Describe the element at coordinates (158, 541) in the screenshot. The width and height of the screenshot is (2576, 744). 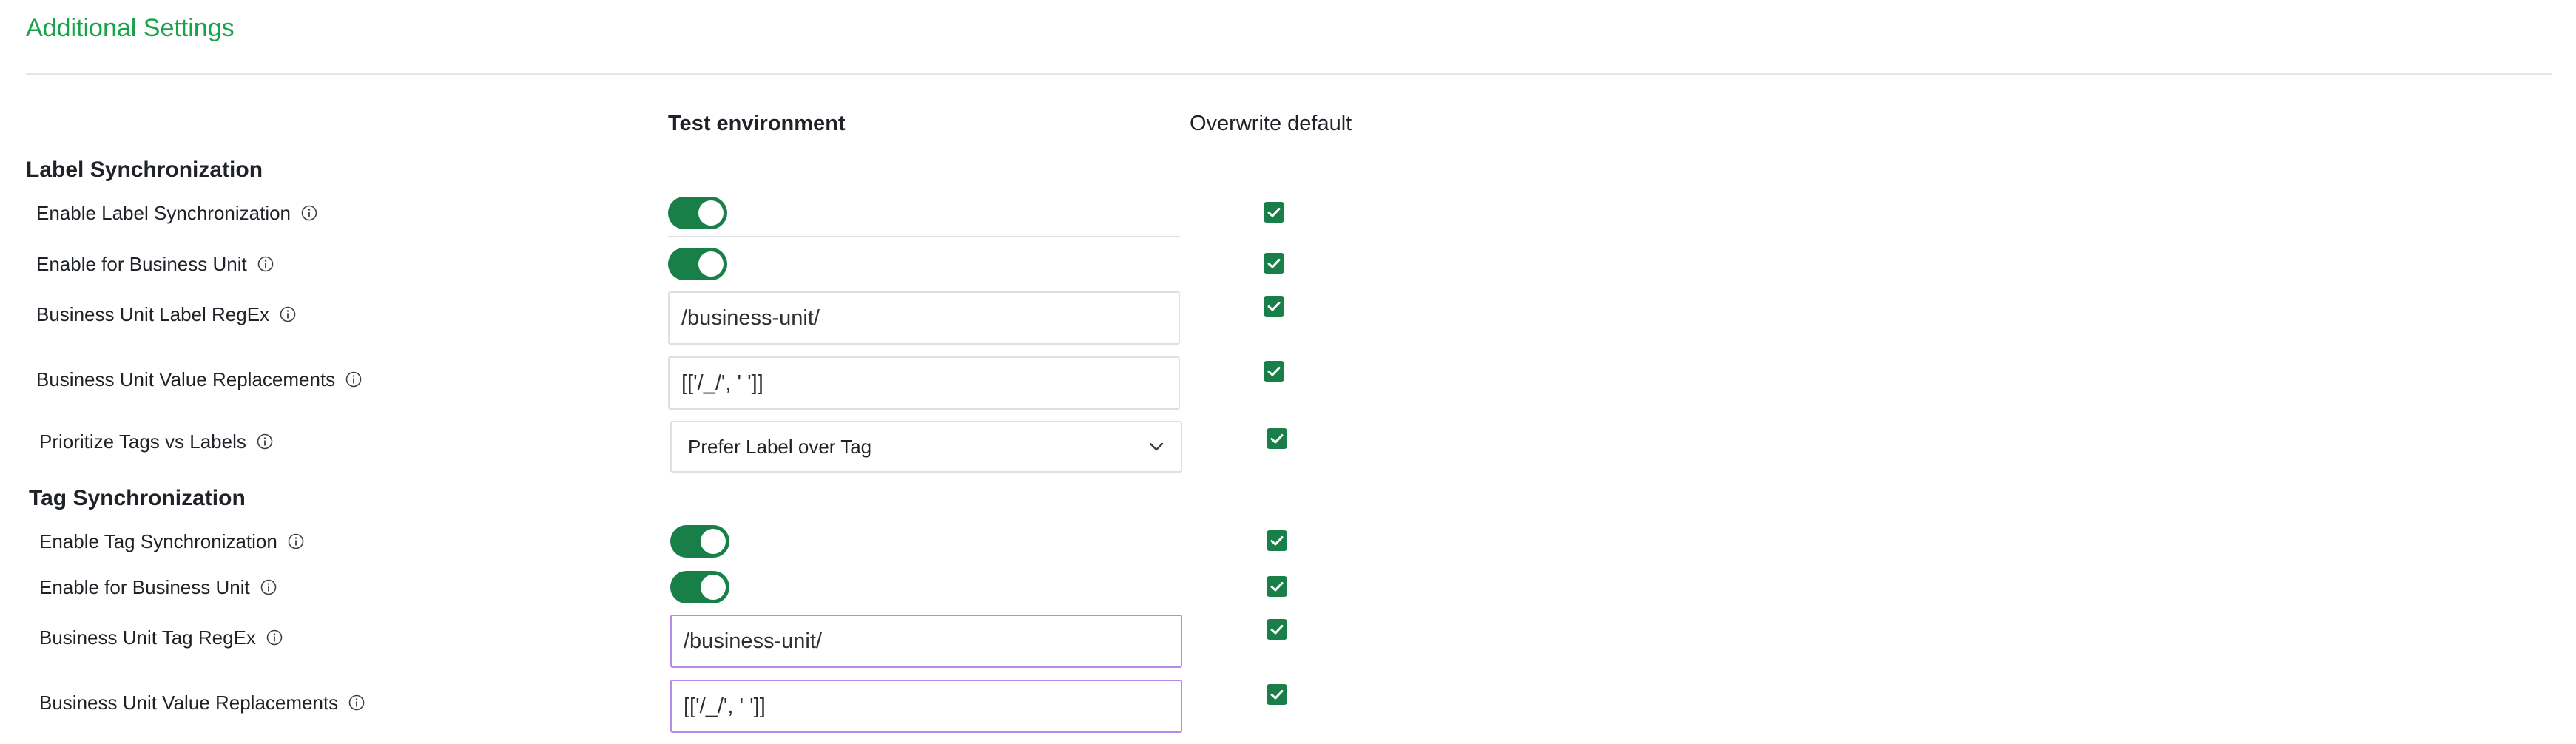
I see `setting-label-text: Enable Tag Synchronization` at that location.